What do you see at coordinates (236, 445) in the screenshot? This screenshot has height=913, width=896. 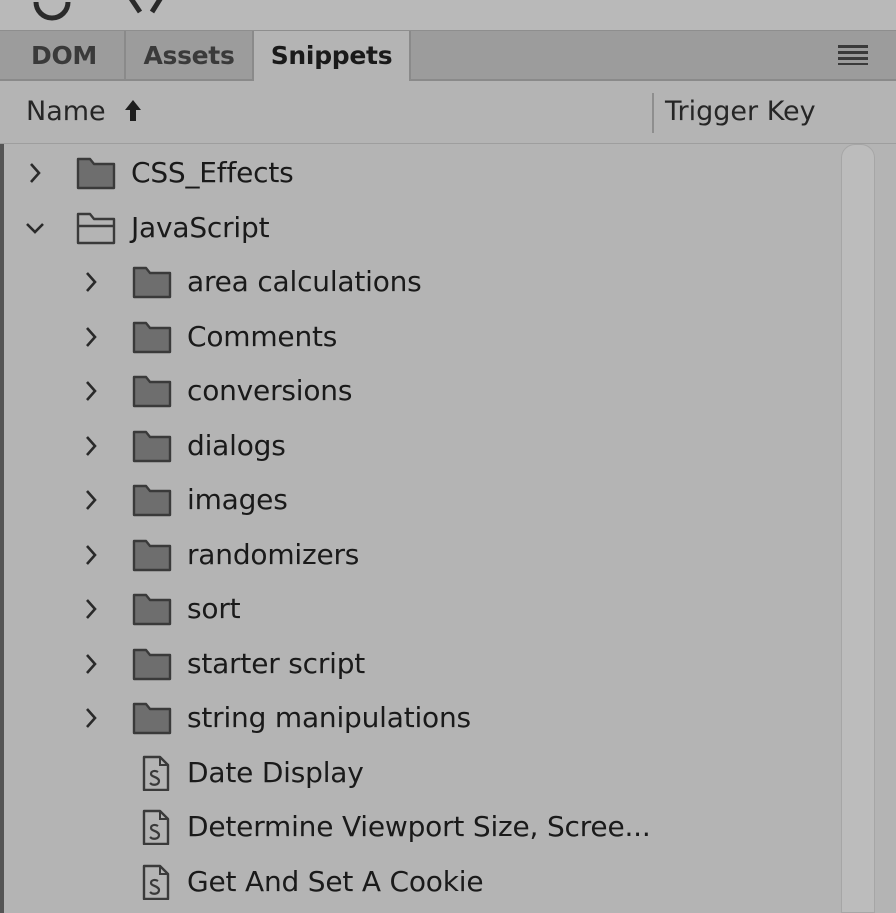 I see `tree-item-label: dialogs` at bounding box center [236, 445].